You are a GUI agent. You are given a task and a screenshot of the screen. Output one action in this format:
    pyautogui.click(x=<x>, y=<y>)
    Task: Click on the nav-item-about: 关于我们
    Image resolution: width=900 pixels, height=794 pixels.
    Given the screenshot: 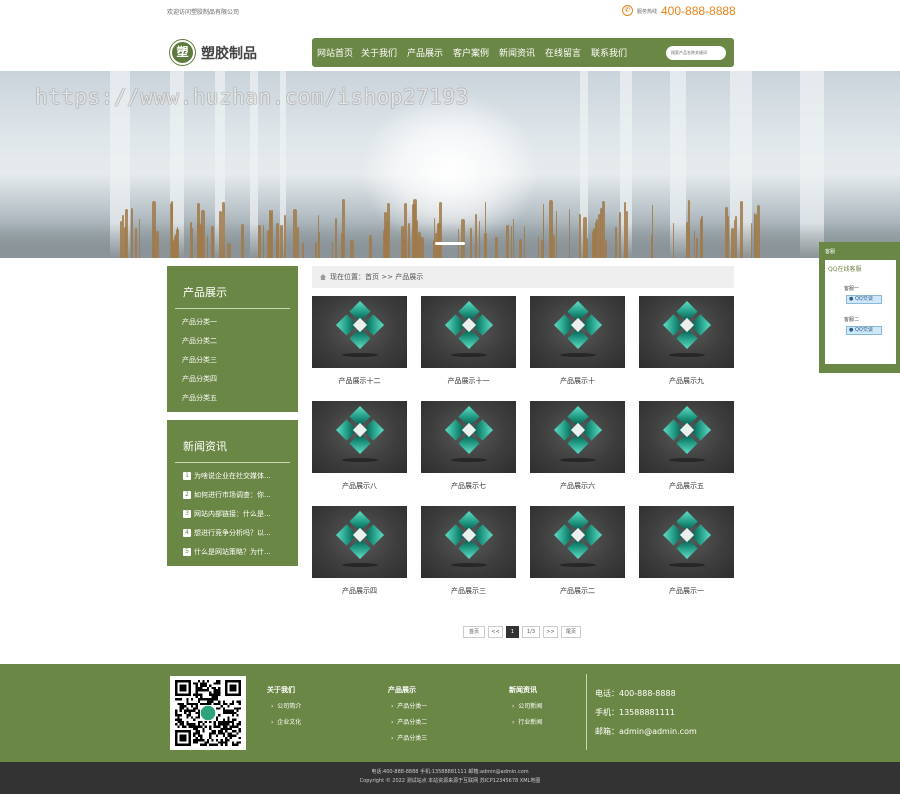 What is the action you would take?
    pyautogui.click(x=379, y=52)
    